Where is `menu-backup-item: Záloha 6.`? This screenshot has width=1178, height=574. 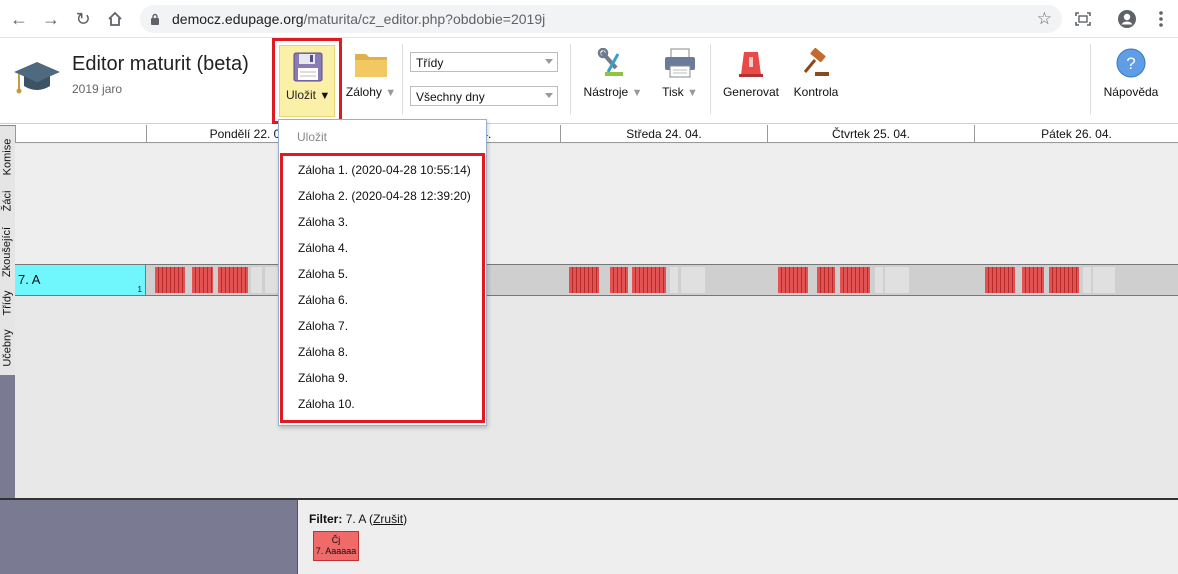
menu-backup-item: Záloha 6. is located at coordinates (323, 300).